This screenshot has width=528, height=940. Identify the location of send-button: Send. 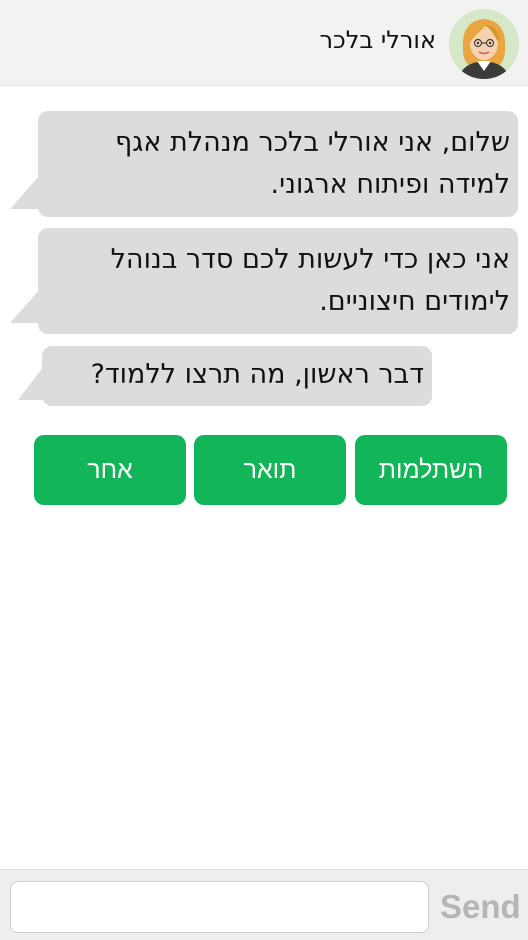
(482, 907).